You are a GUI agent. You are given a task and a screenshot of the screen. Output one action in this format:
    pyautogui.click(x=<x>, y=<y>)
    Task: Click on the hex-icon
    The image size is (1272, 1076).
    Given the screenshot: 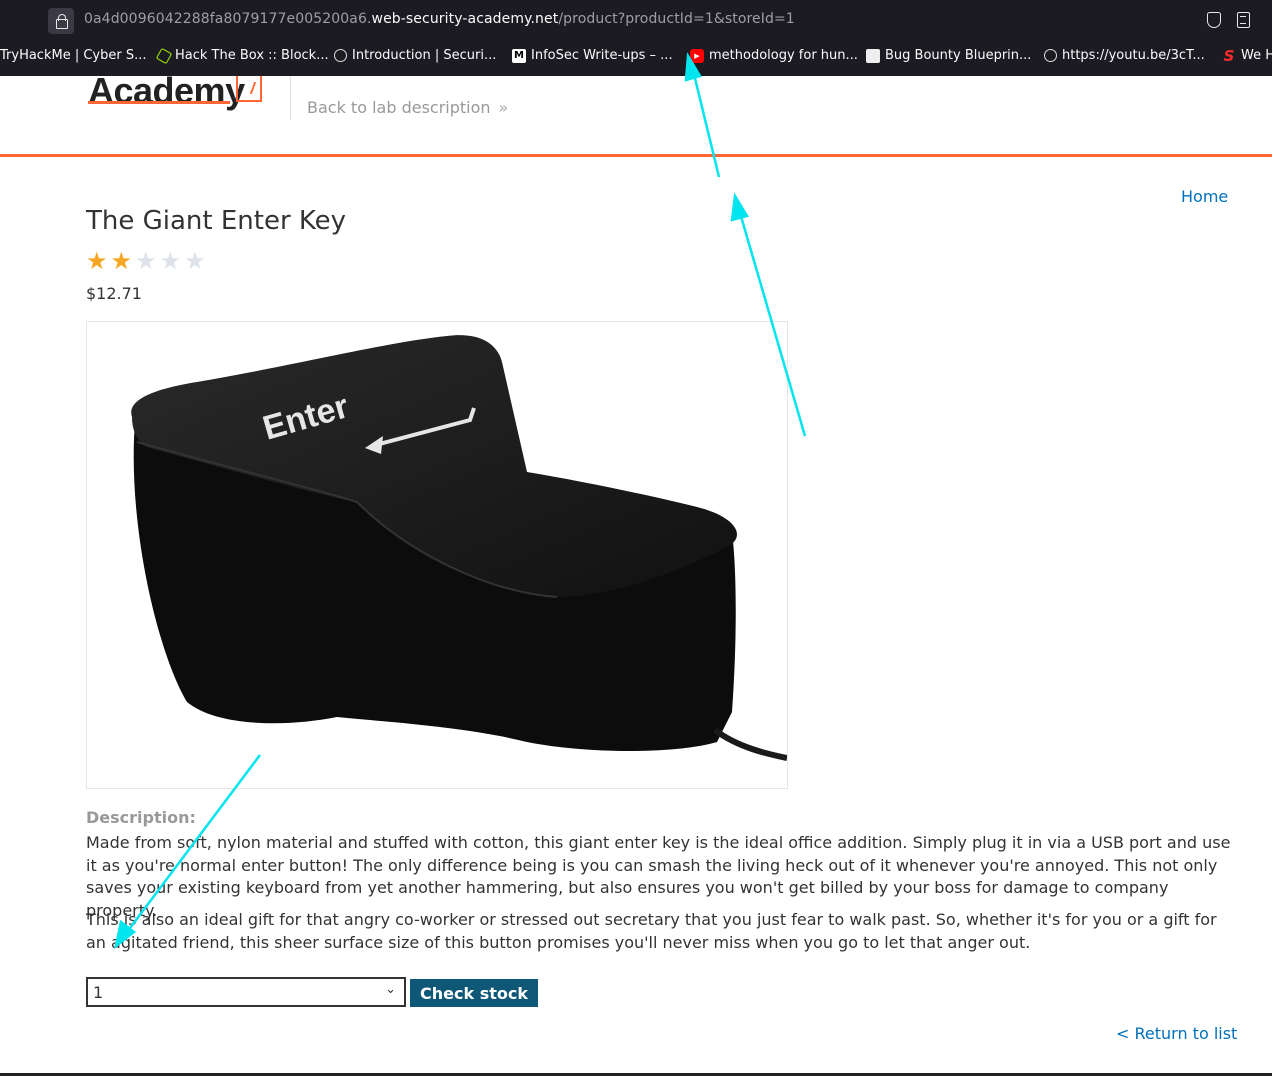 What is the action you would take?
    pyautogui.click(x=164, y=55)
    